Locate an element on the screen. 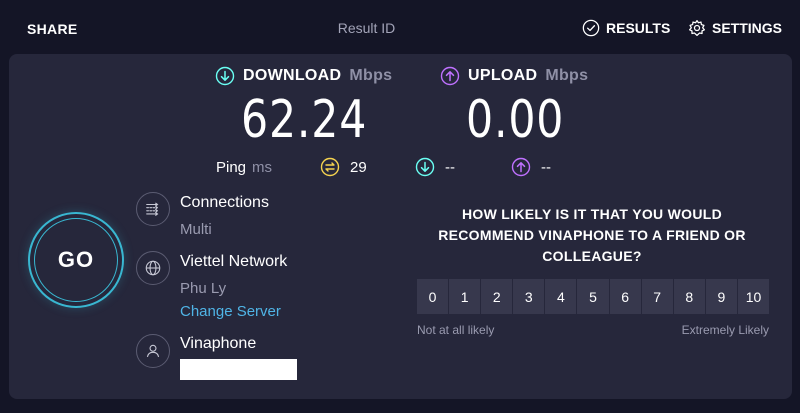  download-label: DOWNLOAD is located at coordinates (292, 75).